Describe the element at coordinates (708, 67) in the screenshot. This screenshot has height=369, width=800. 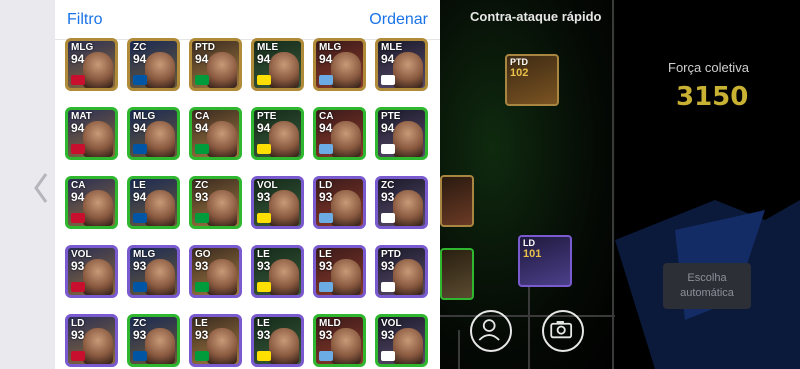
I see `team-strength-label: Força coletiva` at that location.